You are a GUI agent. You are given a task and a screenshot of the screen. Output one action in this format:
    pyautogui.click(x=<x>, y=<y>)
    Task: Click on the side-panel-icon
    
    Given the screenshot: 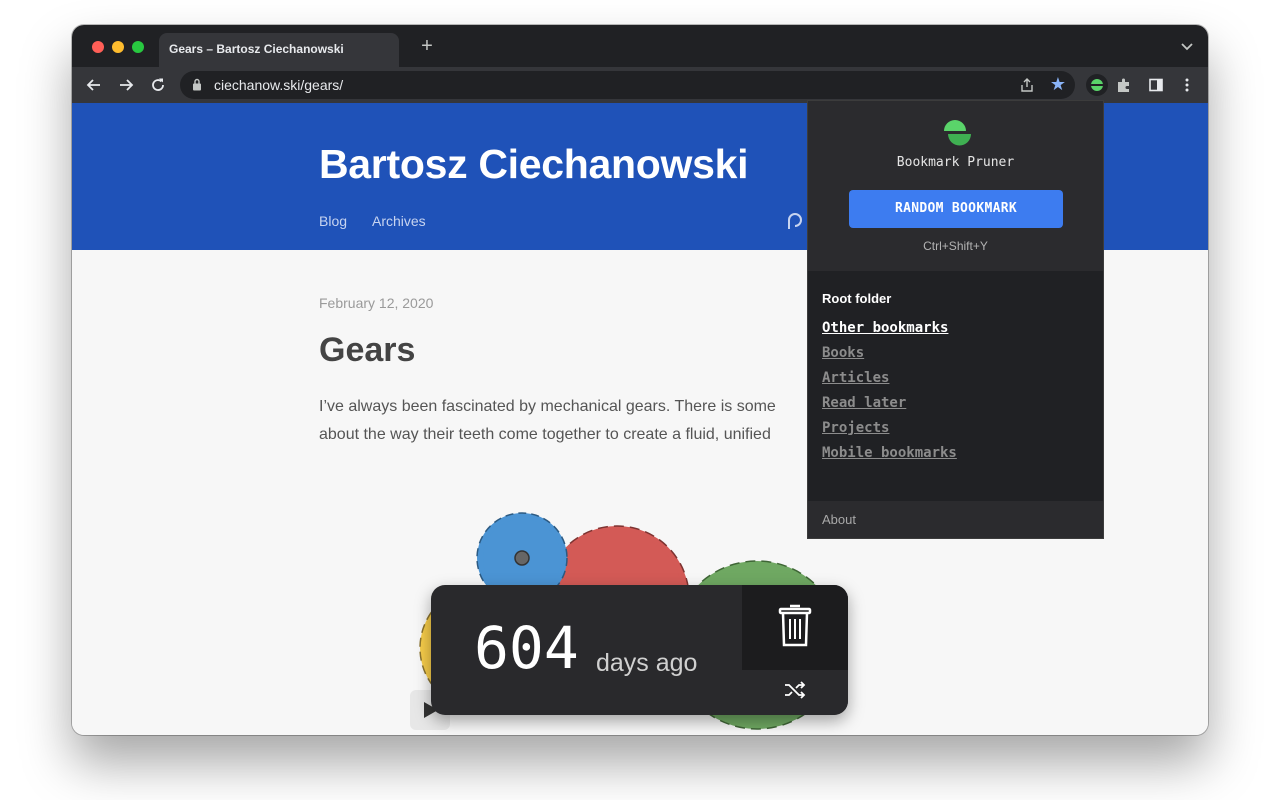 What is the action you would take?
    pyautogui.click(x=1156, y=85)
    